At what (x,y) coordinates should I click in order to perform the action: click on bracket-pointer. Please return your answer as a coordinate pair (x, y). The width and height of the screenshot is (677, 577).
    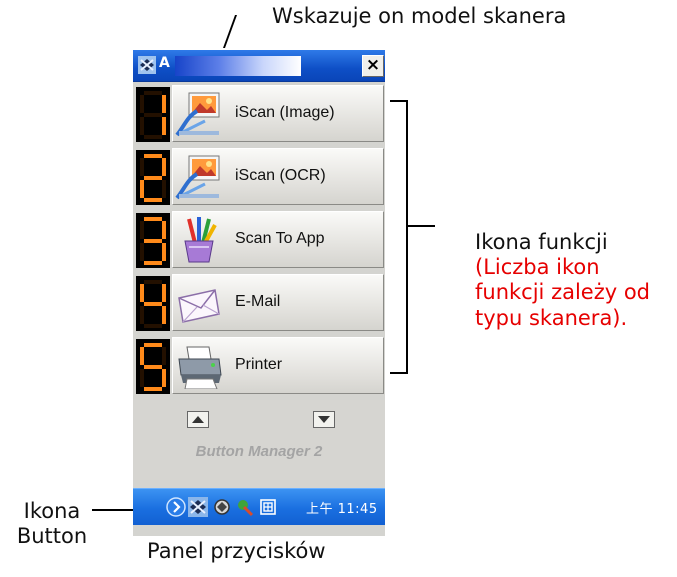
    Looking at the image, I should click on (421, 226).